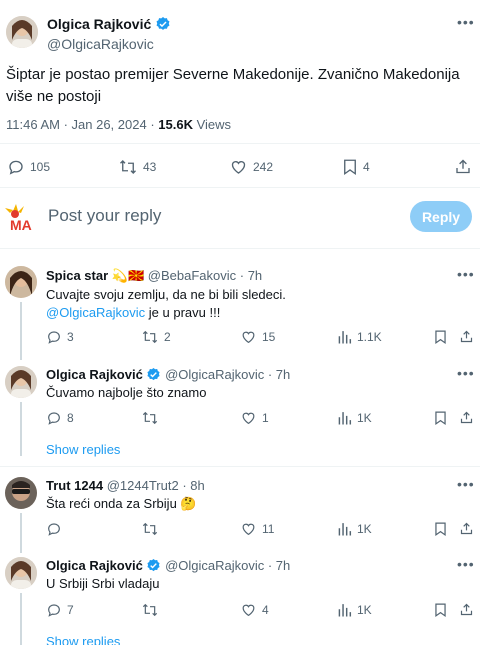 This screenshot has width=480, height=645. Describe the element at coordinates (191, 485) in the screenshot. I see `reply-time: · 8h` at that location.